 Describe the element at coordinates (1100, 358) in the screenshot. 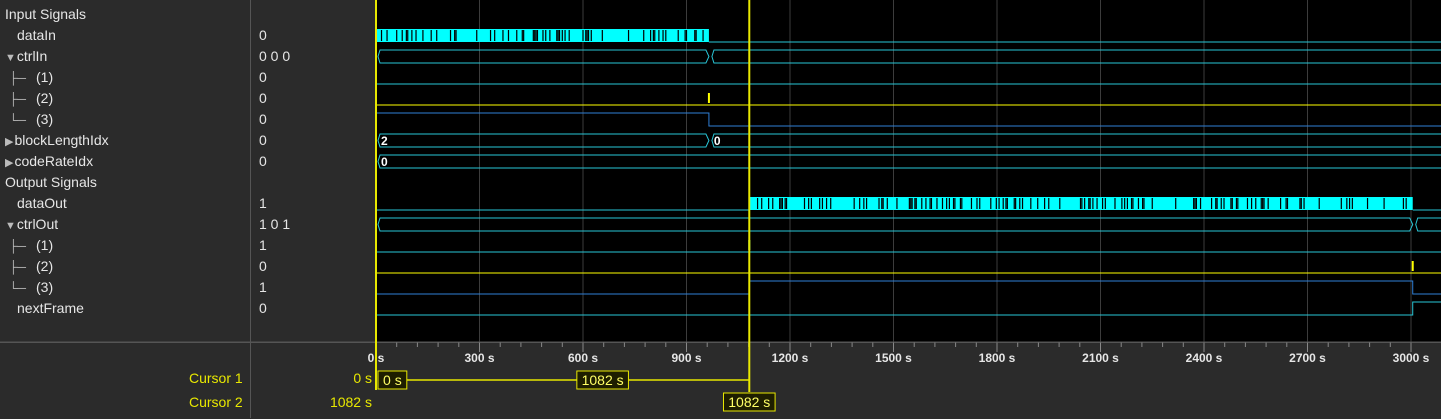

I see `axis-tick-label: 2100 s` at that location.